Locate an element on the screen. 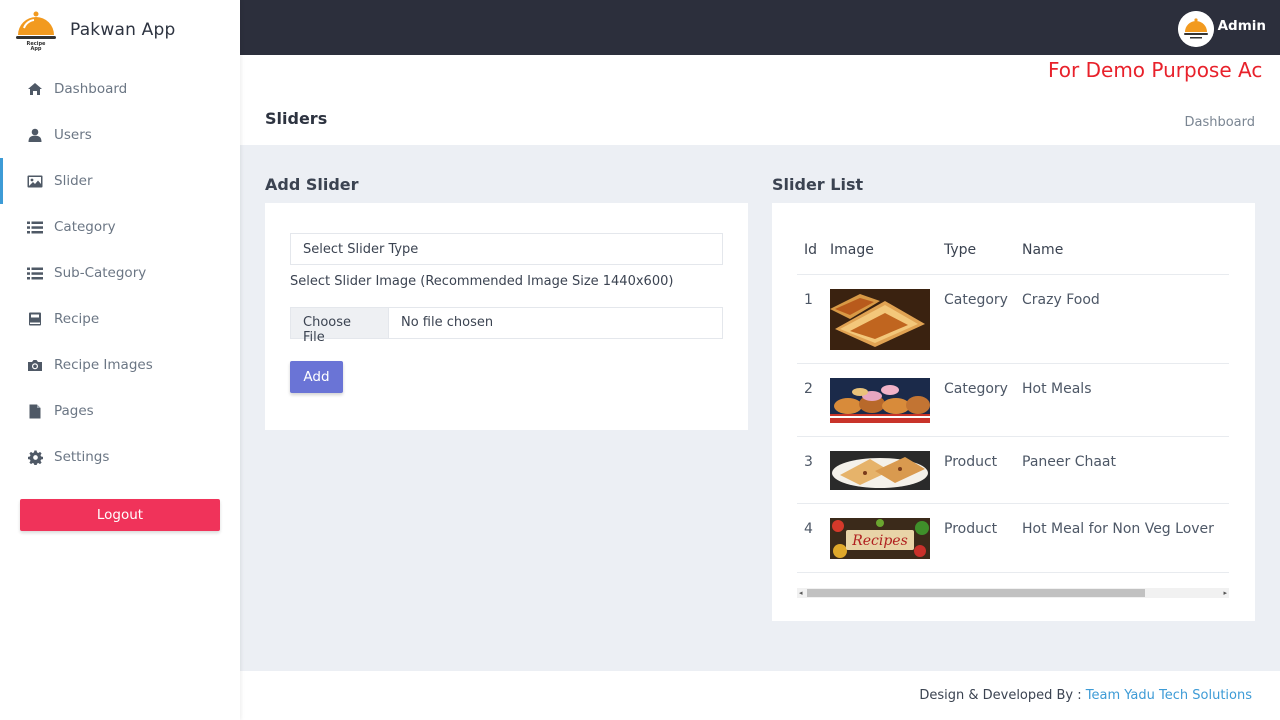 The image size is (1280, 720). breadcrumb: Dashboard is located at coordinates (1219, 122).